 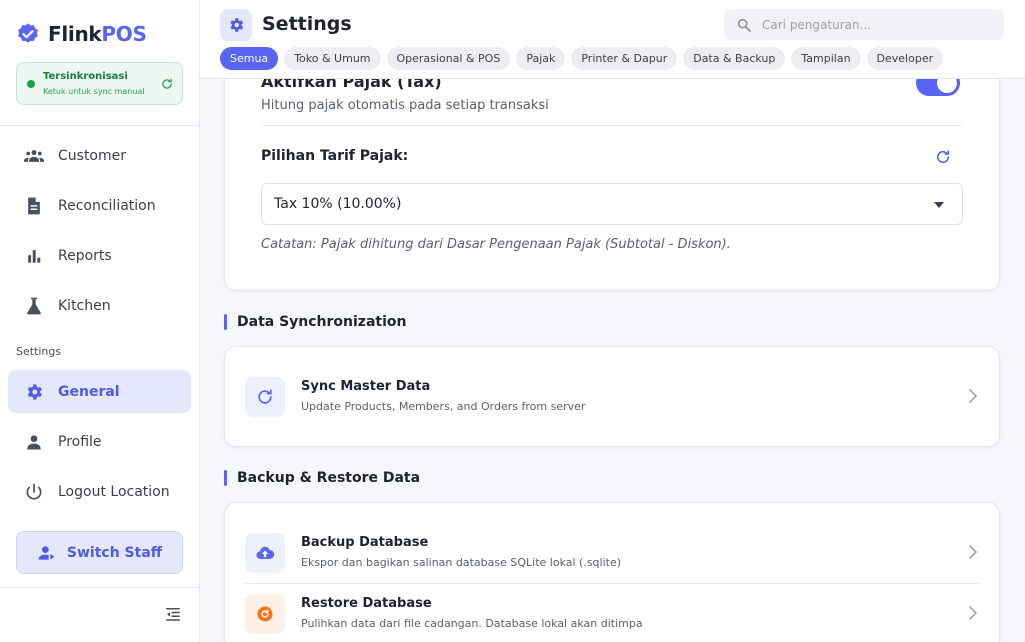 What do you see at coordinates (366, 386) in the screenshot?
I see `row-title: Sync Master Data` at bounding box center [366, 386].